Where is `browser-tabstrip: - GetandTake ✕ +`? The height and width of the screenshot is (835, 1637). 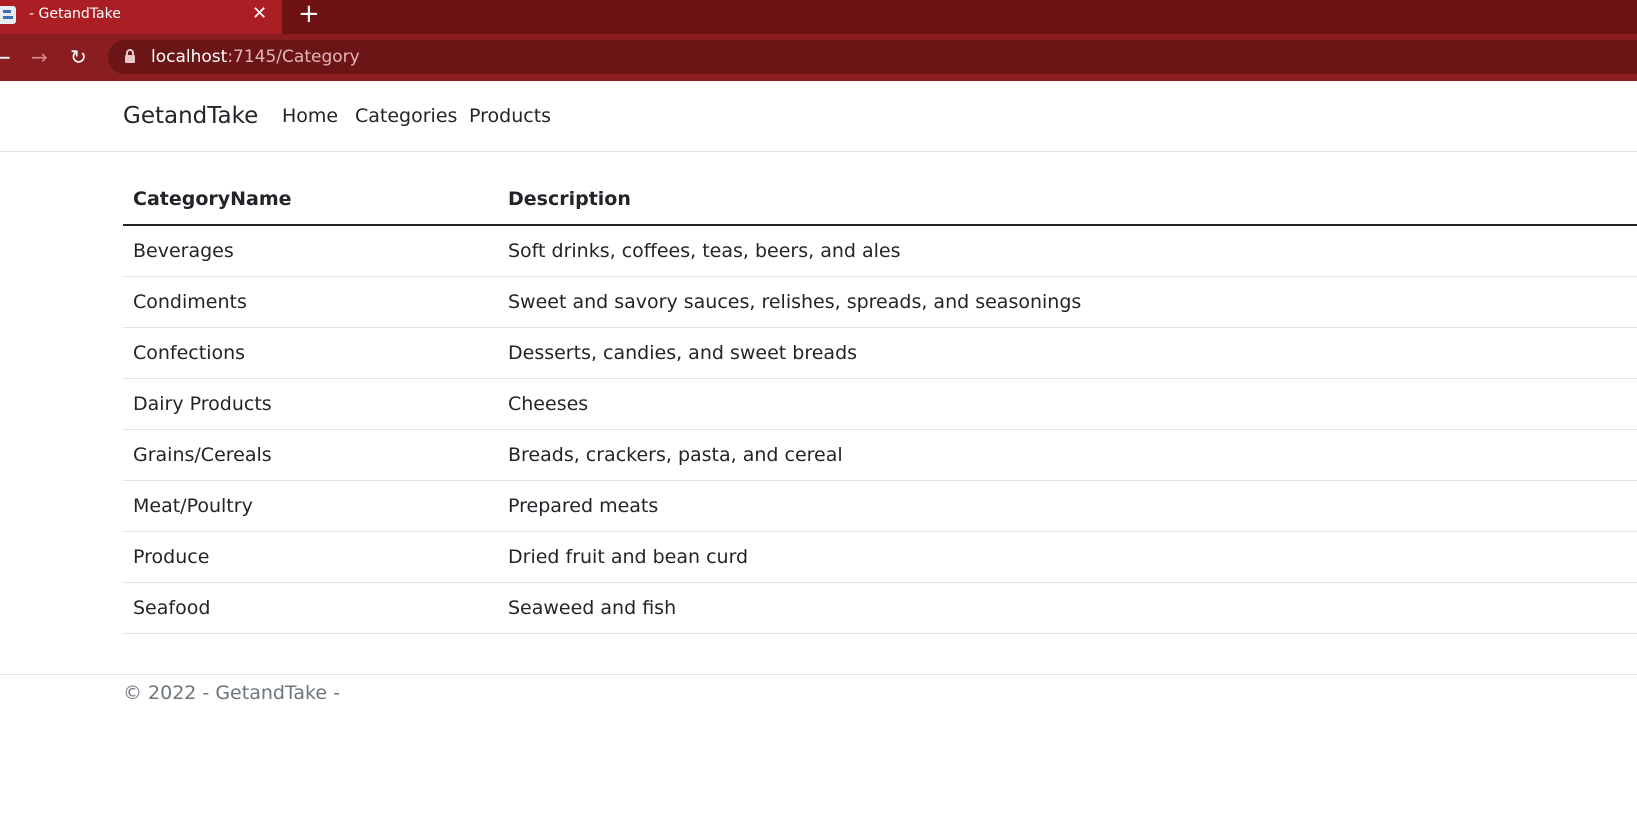
browser-tabstrip: - GetandTake ✕ + is located at coordinates (818, 17).